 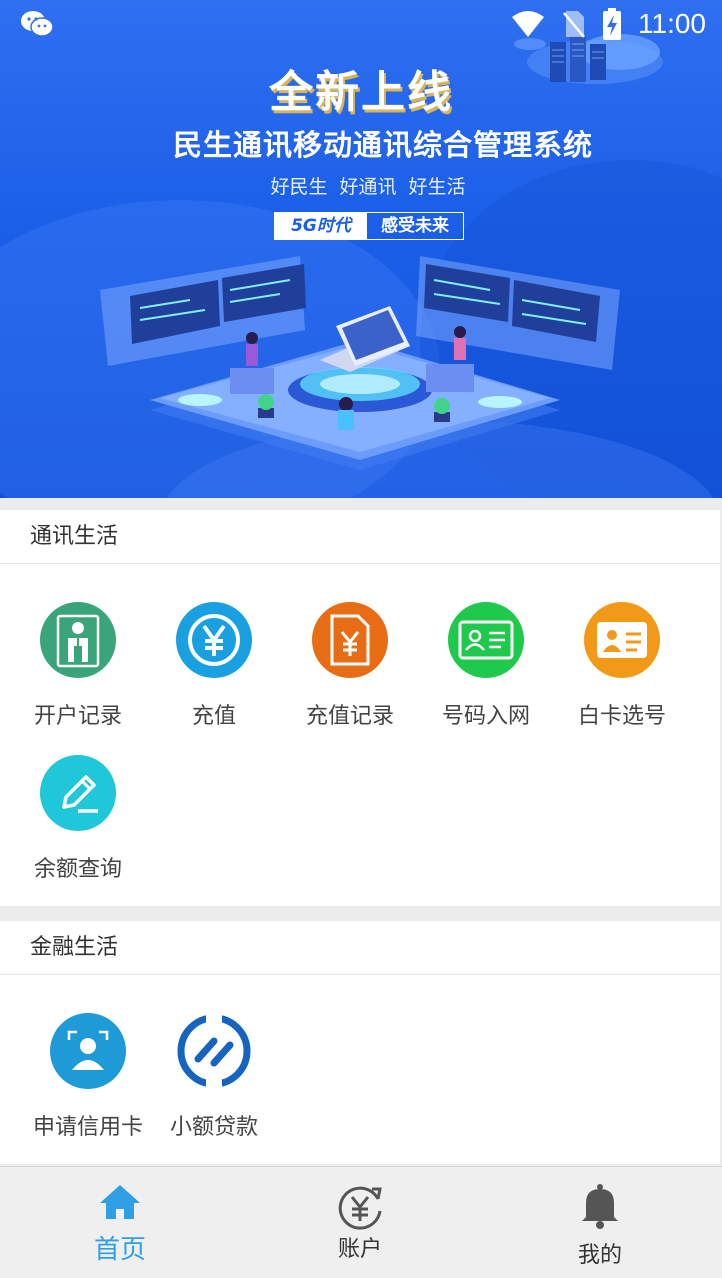 What do you see at coordinates (359, 1249) in the screenshot?
I see `nav-label-account: 账户` at bounding box center [359, 1249].